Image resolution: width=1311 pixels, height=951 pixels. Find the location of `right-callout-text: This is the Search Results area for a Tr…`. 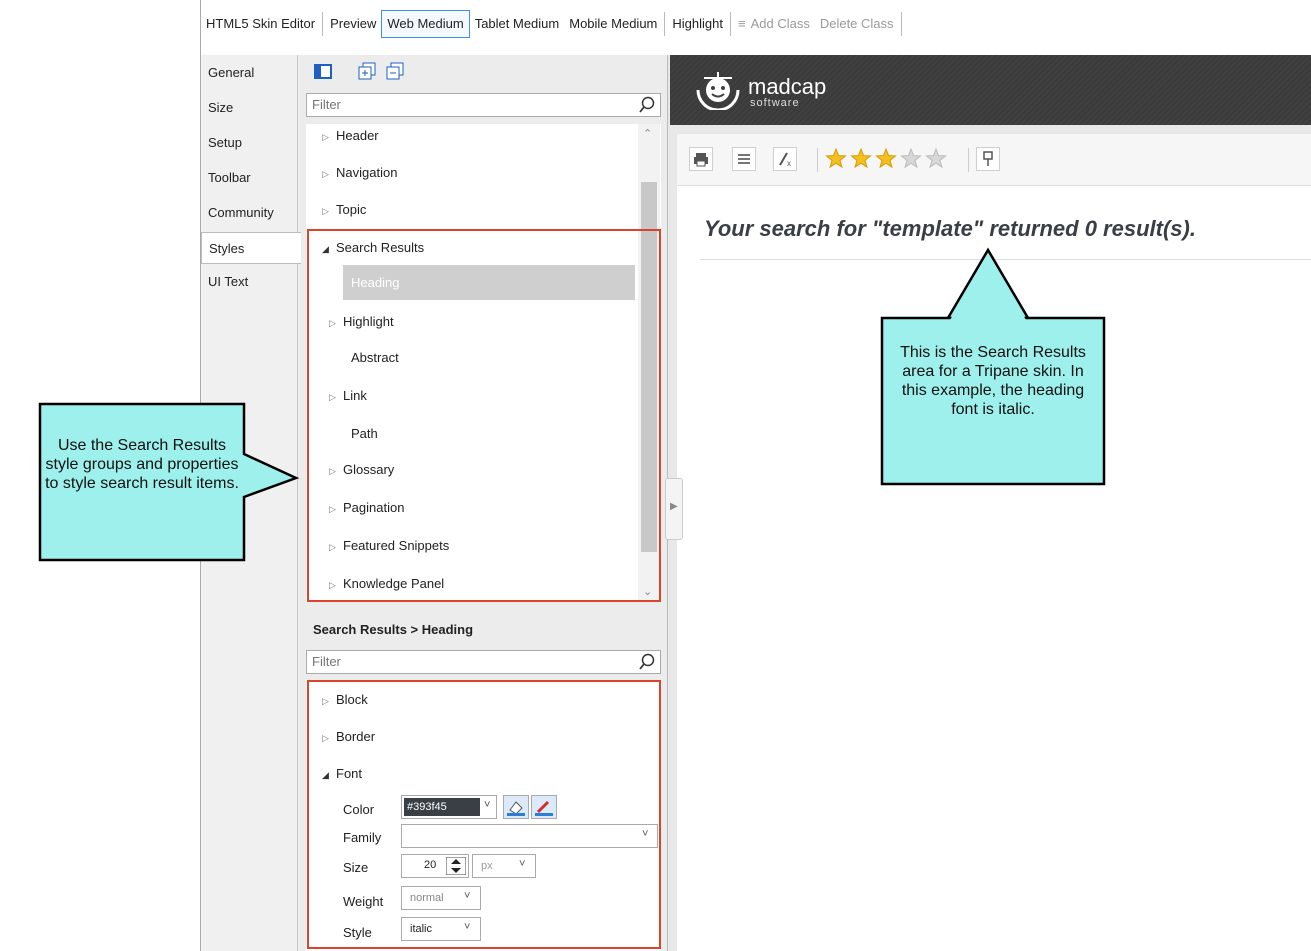

right-callout-text: This is the Search Results area for a Tr… is located at coordinates (993, 381).